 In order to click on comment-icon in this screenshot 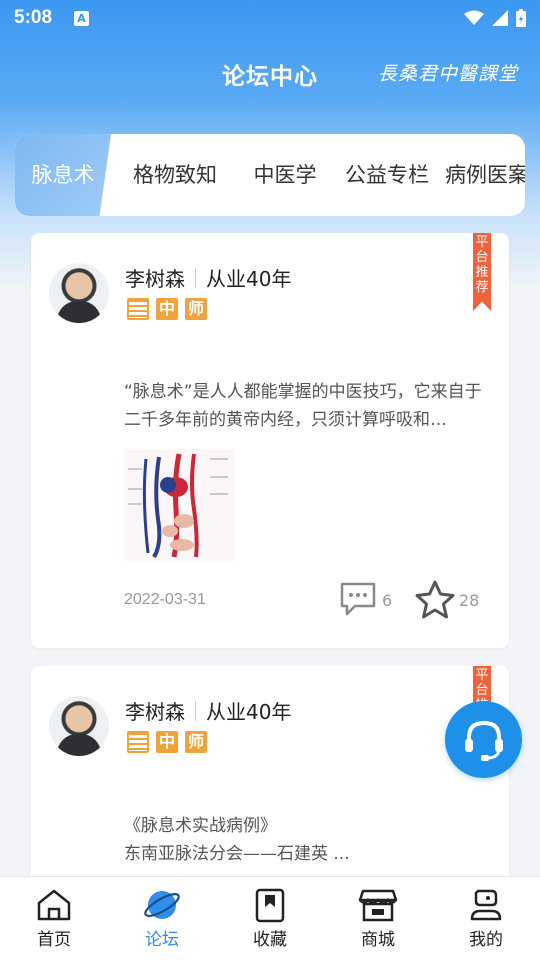, I will do `click(358, 599)`.